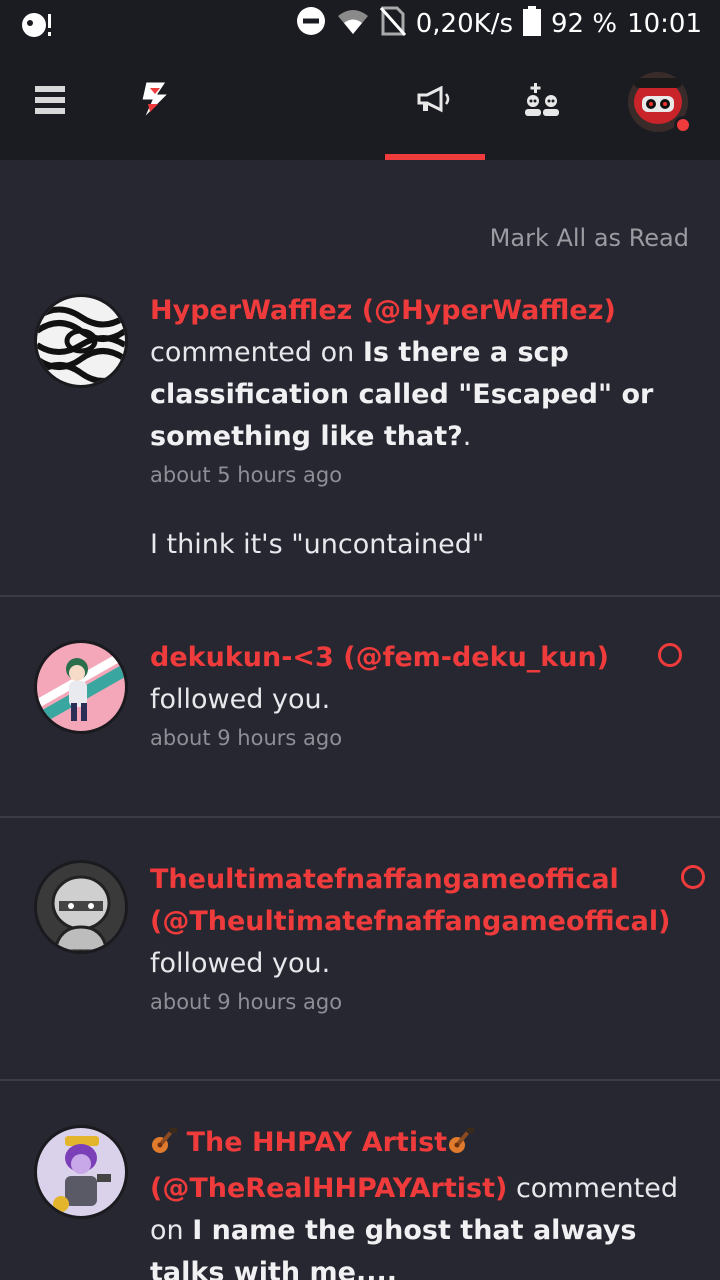  I want to click on tab-notifications, so click(435, 102).